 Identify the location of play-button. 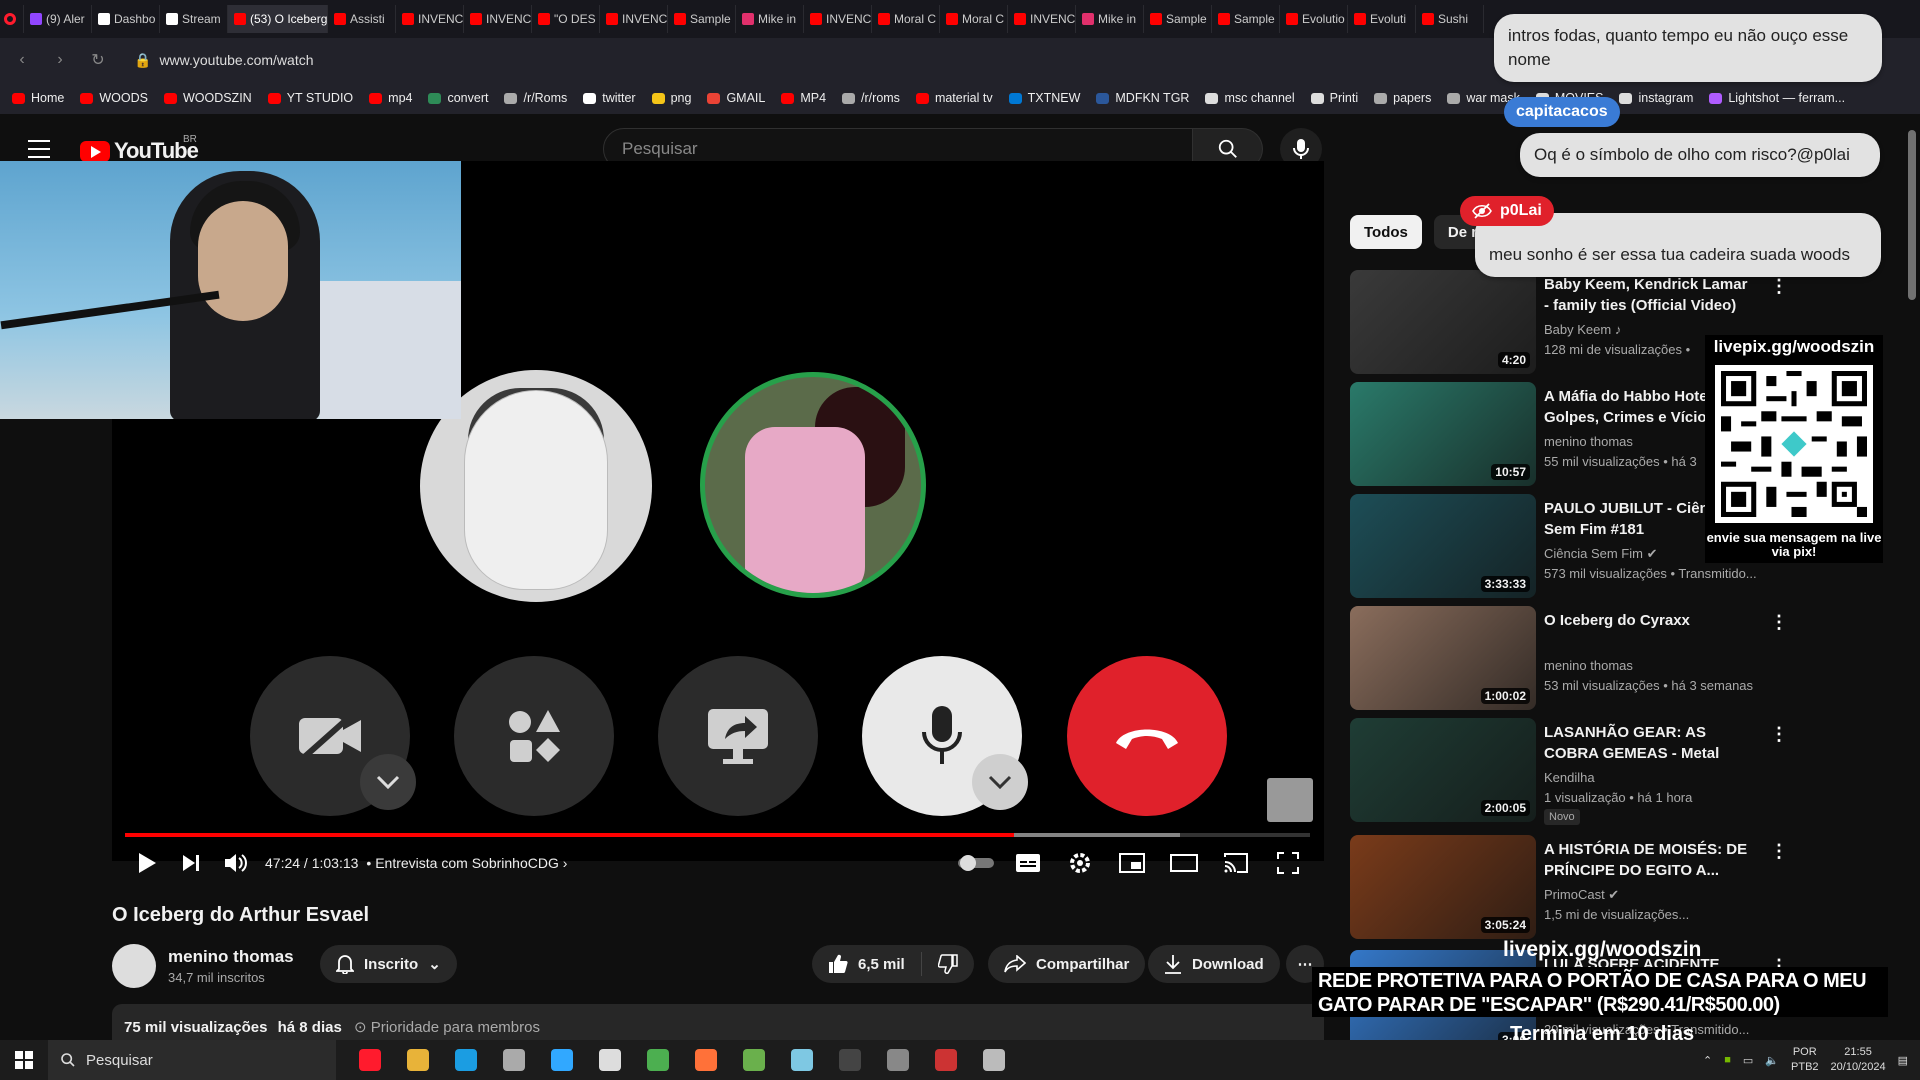
(147, 863).